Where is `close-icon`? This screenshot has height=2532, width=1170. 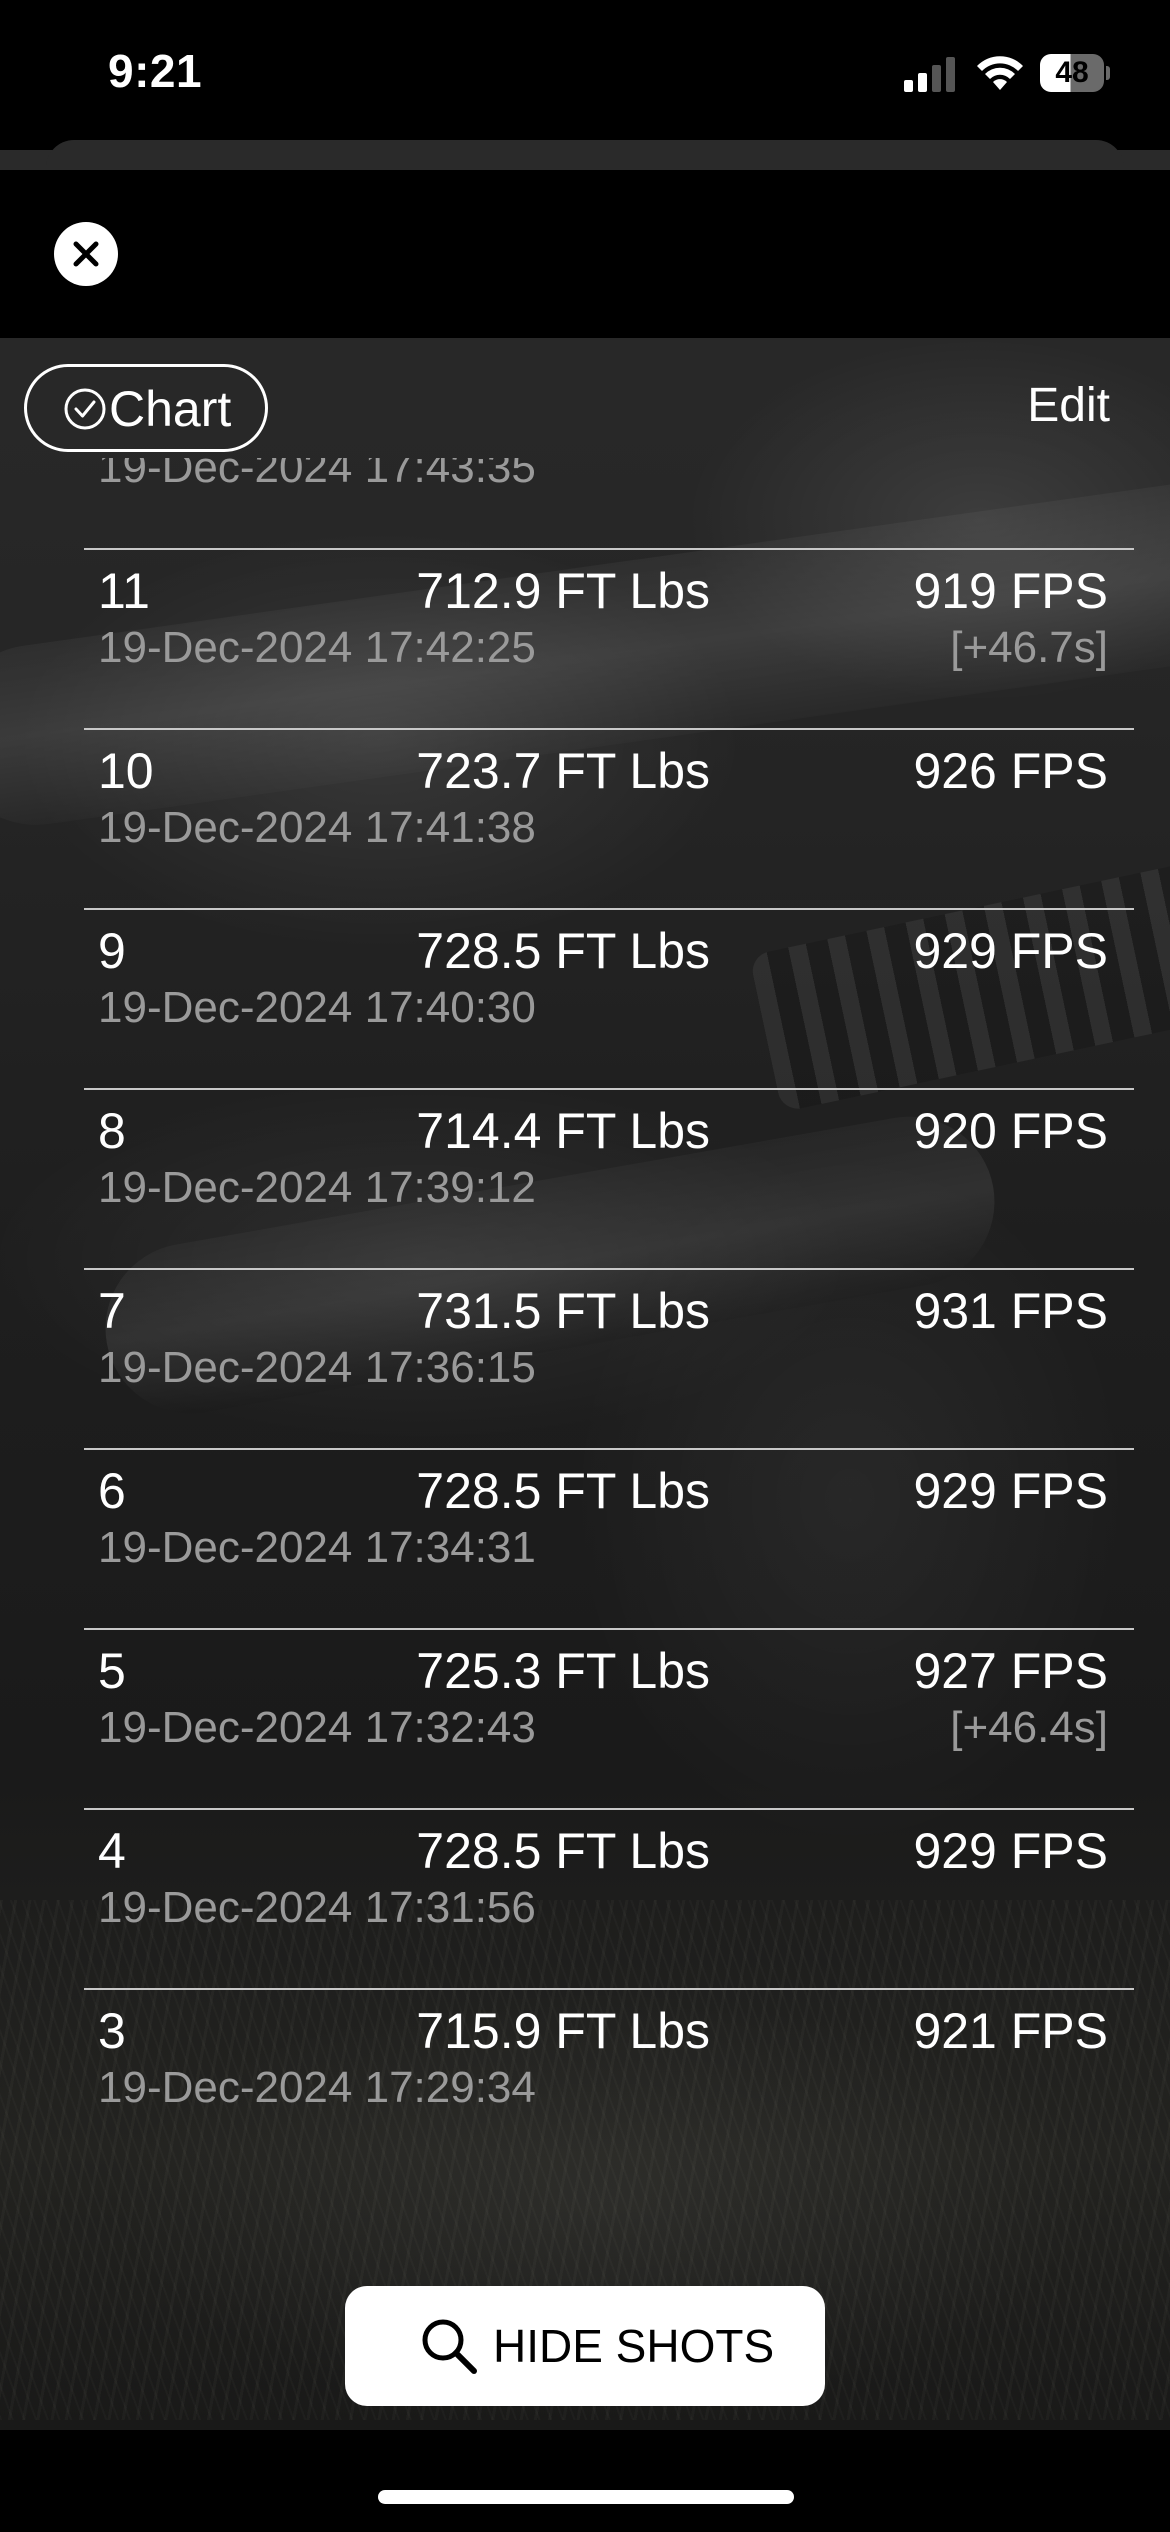
close-icon is located at coordinates (86, 254).